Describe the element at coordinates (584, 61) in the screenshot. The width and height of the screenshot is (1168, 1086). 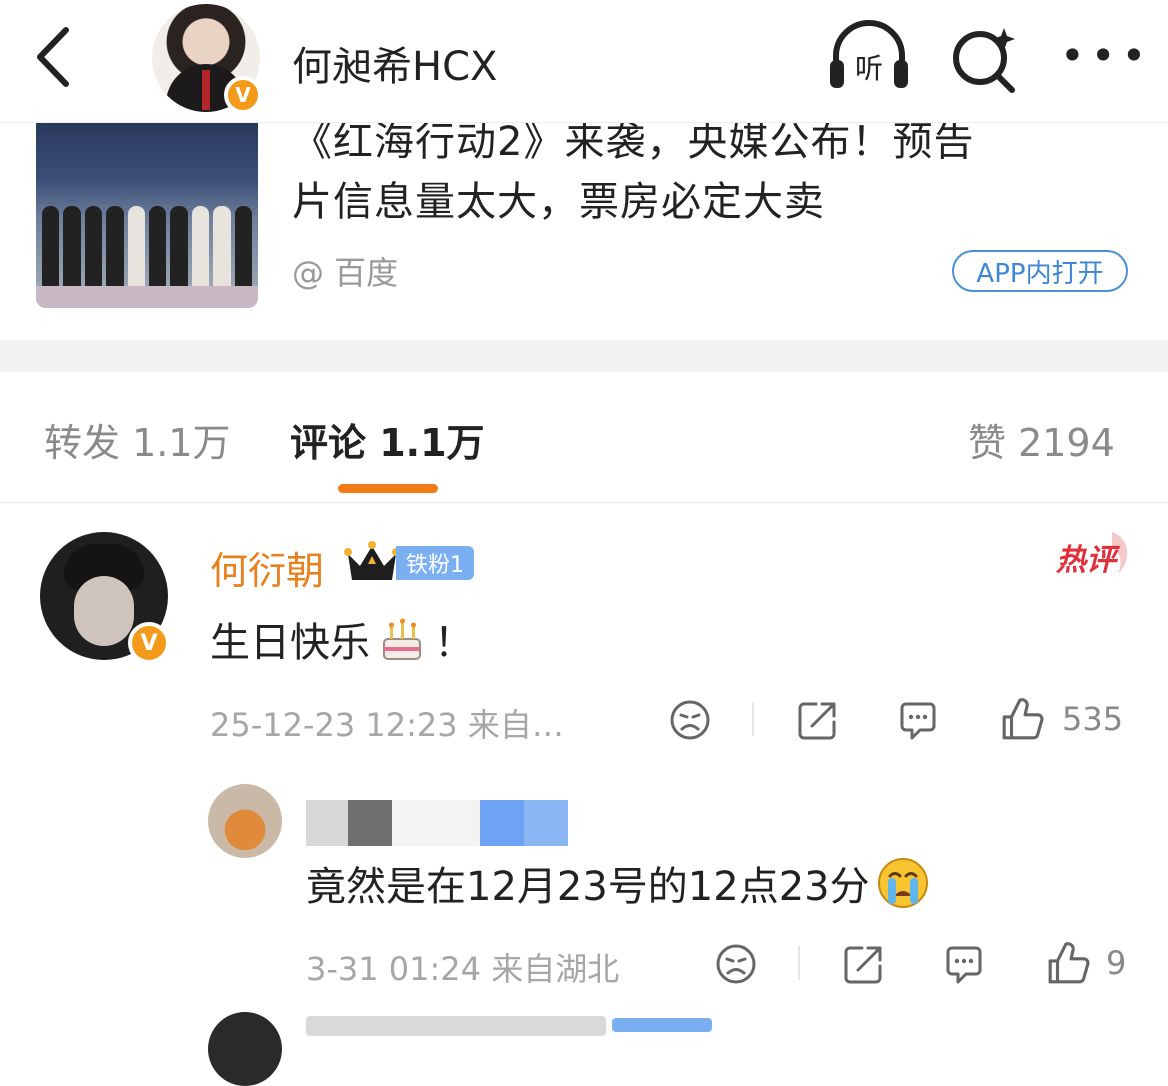
I see `top-bar: V 何昶希HCX 听 •••` at that location.